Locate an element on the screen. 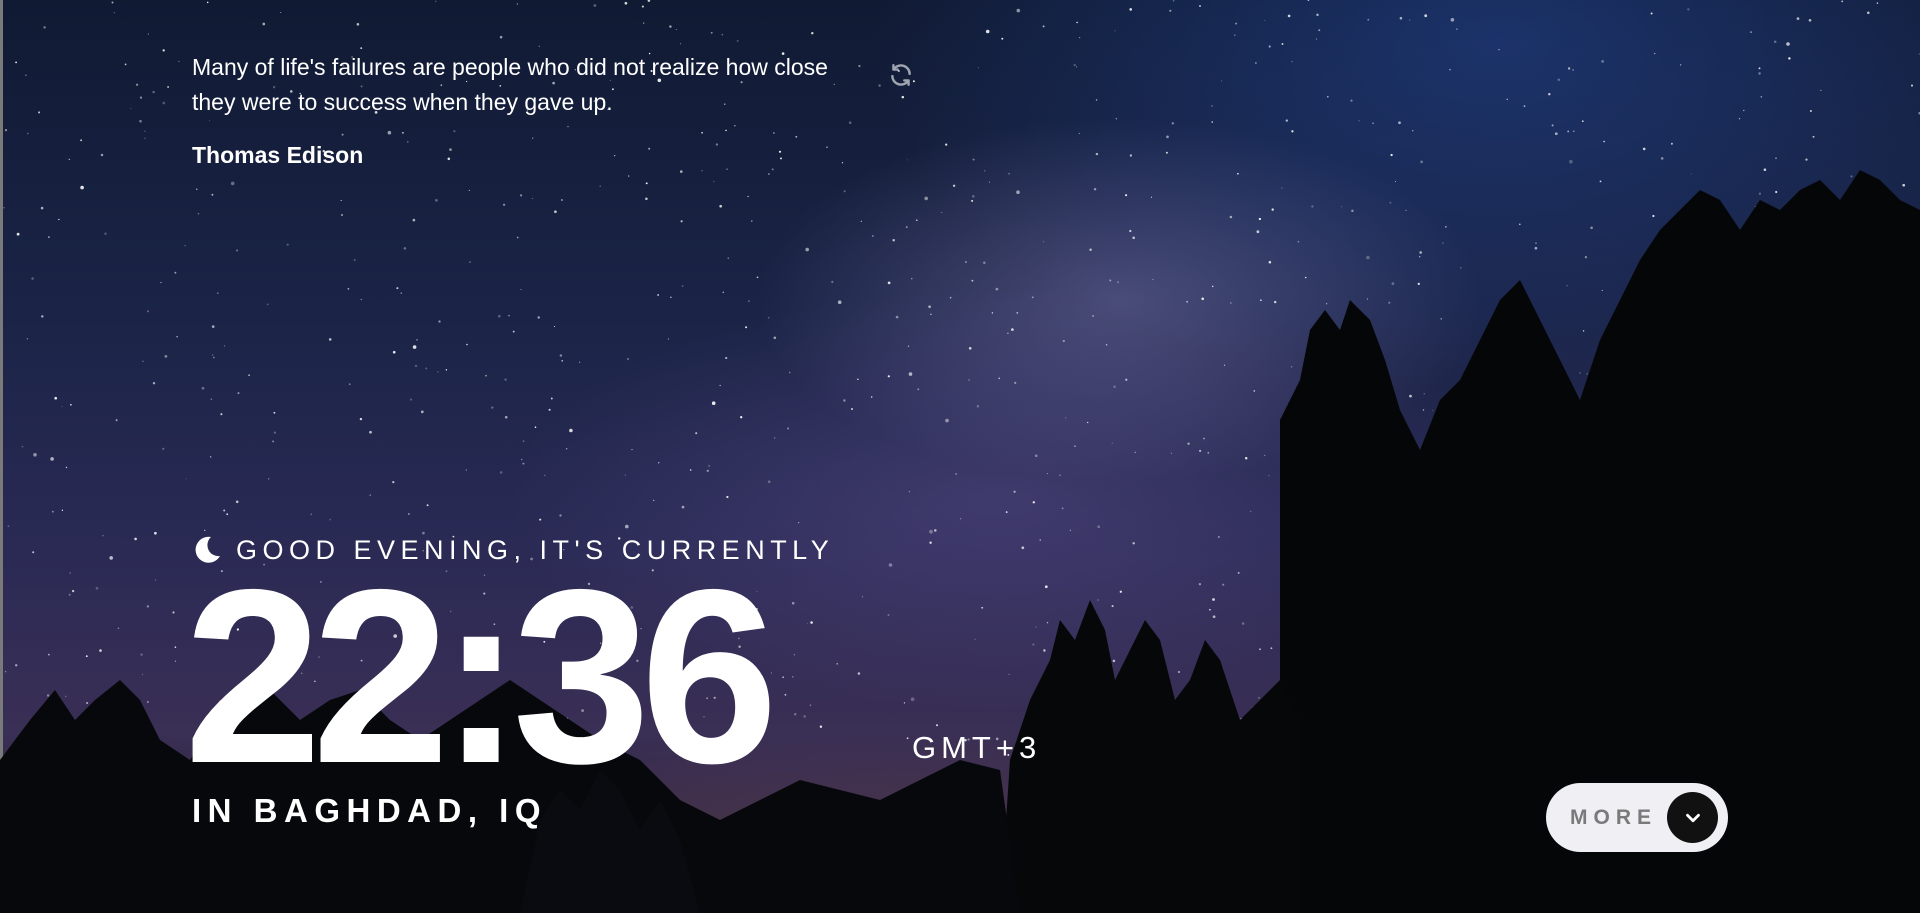 The image size is (1920, 913). time-row: 22:36 GMT+3 is located at coordinates (610, 676).